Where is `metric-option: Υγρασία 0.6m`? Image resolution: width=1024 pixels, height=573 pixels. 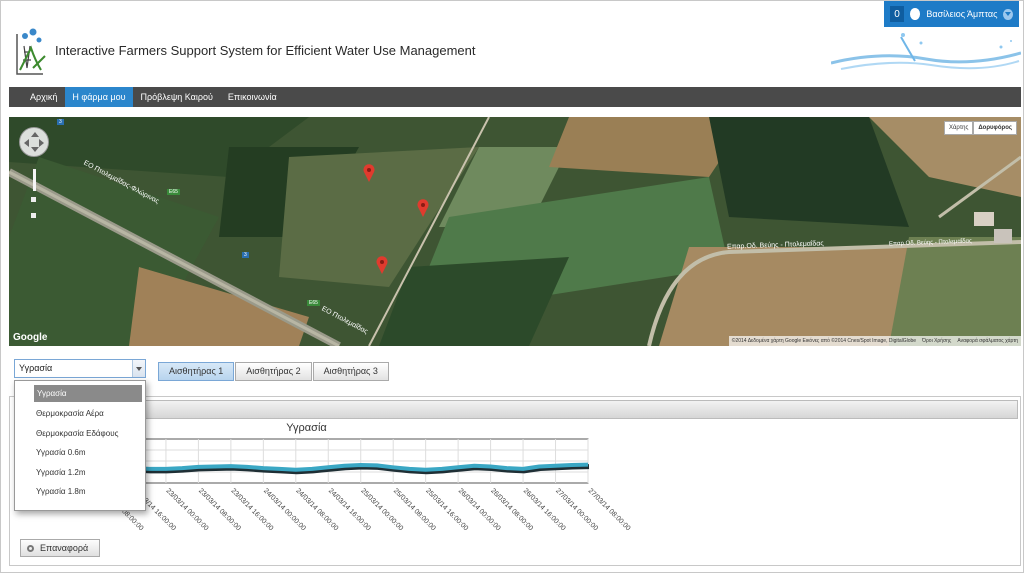 metric-option: Υγρασία 0.6m is located at coordinates (80, 453).